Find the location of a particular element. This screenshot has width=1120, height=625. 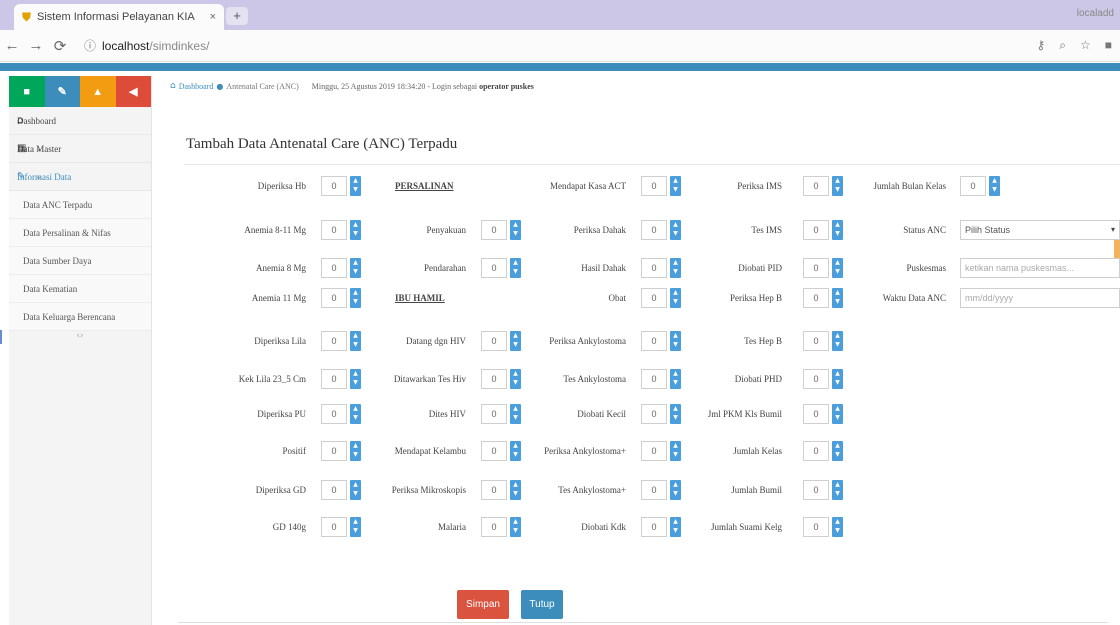

col2b-label-4: Periksa Mikroskopis is located at coordinates (428, 490).